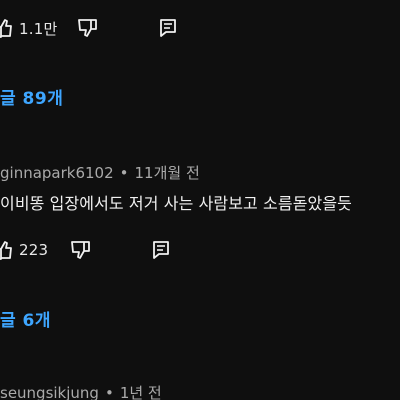  Describe the element at coordinates (57, 173) in the screenshot. I see `comment-author: ginnapark6102` at that location.